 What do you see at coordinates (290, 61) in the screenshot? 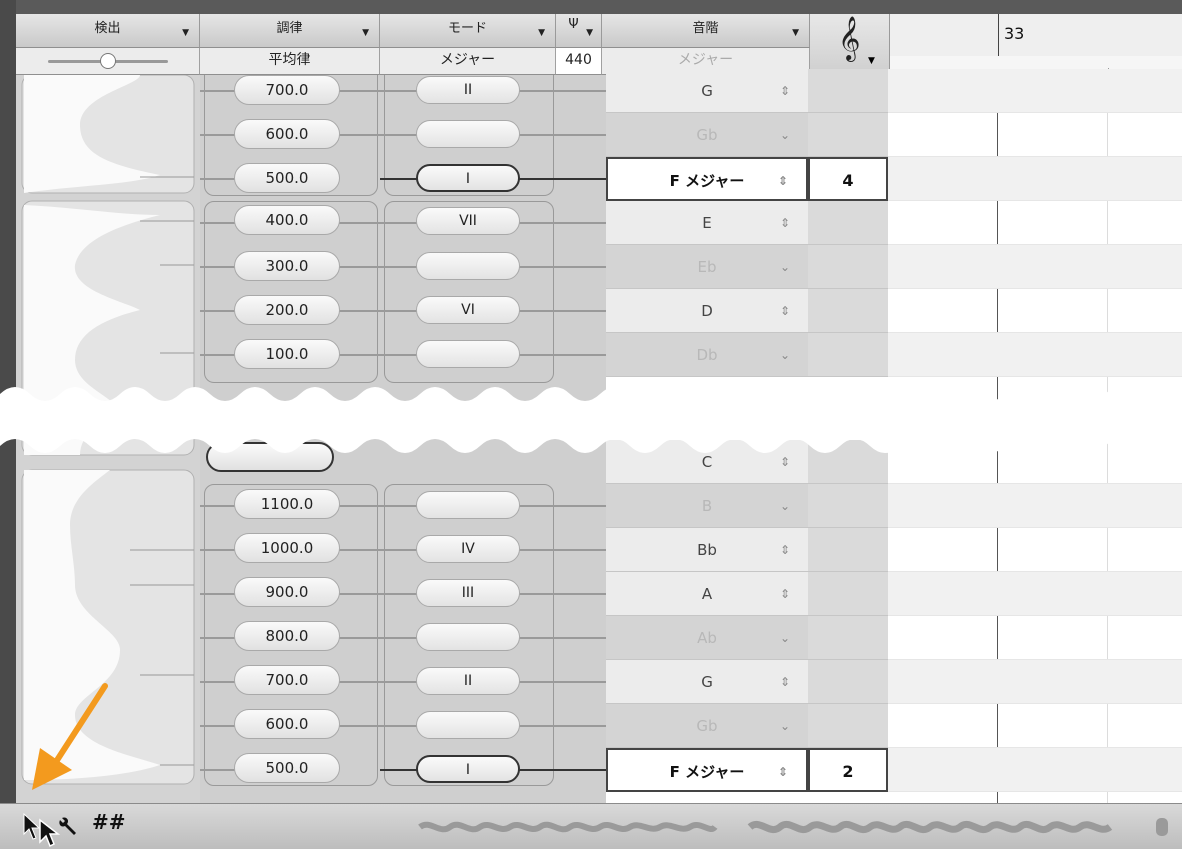
I see `tuning-value: 平均律` at bounding box center [290, 61].